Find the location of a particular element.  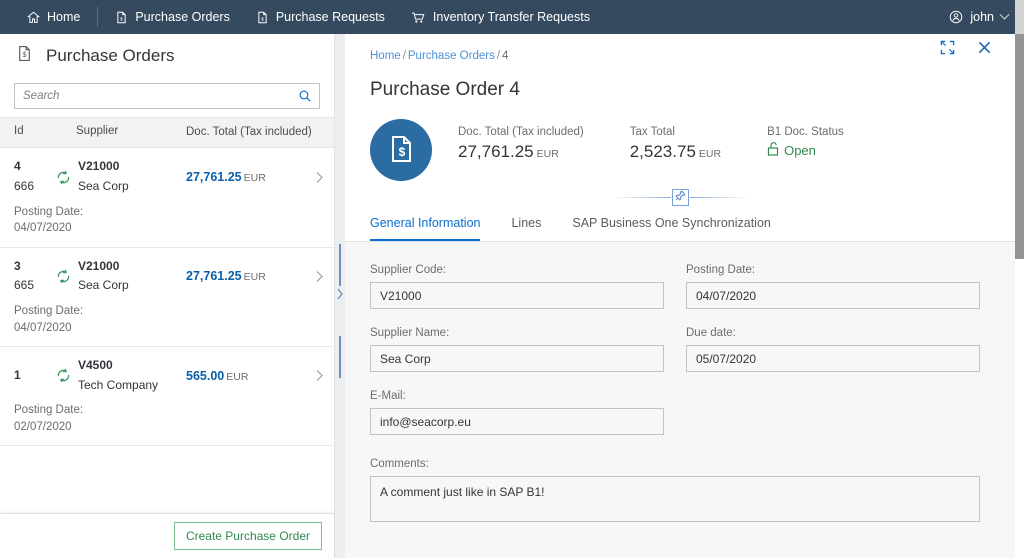

list-item-posting-date: Posting Date: 02/07/2020 is located at coordinates (169, 418).